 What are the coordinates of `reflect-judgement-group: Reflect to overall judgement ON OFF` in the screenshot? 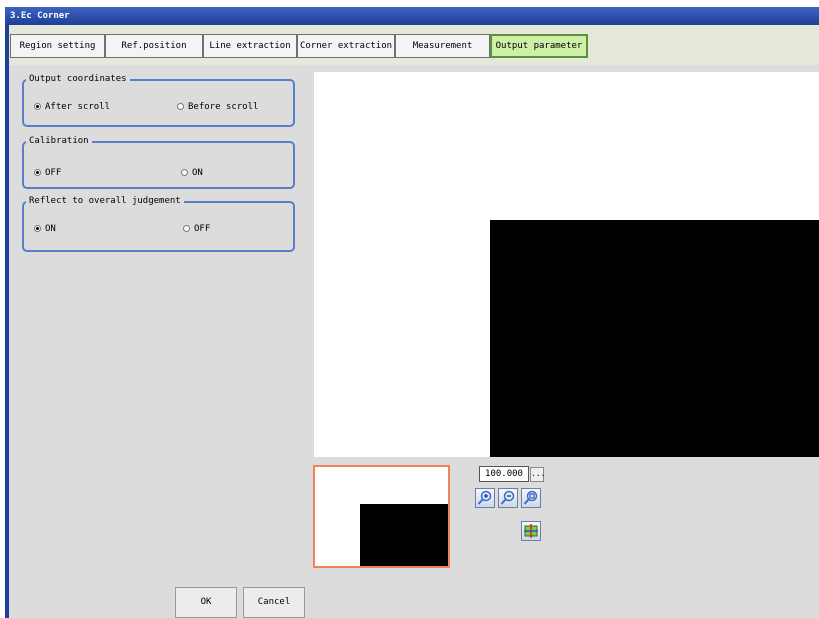 It's located at (158, 223).